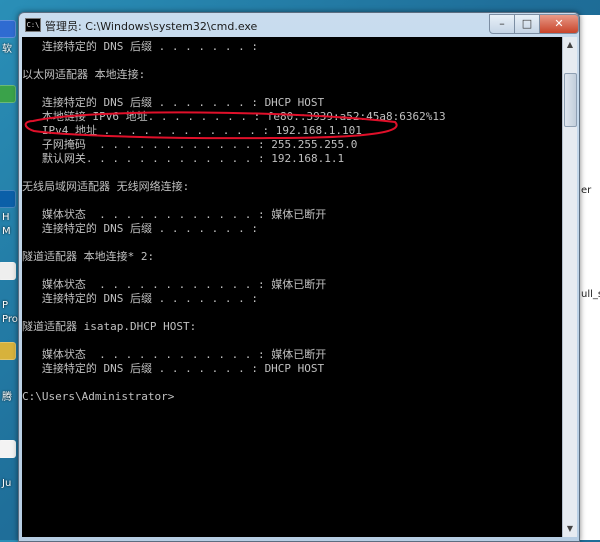 Image resolution: width=600 pixels, height=542 pixels. What do you see at coordinates (10, 319) in the screenshot?
I see `desktop-label: Pro` at bounding box center [10, 319].